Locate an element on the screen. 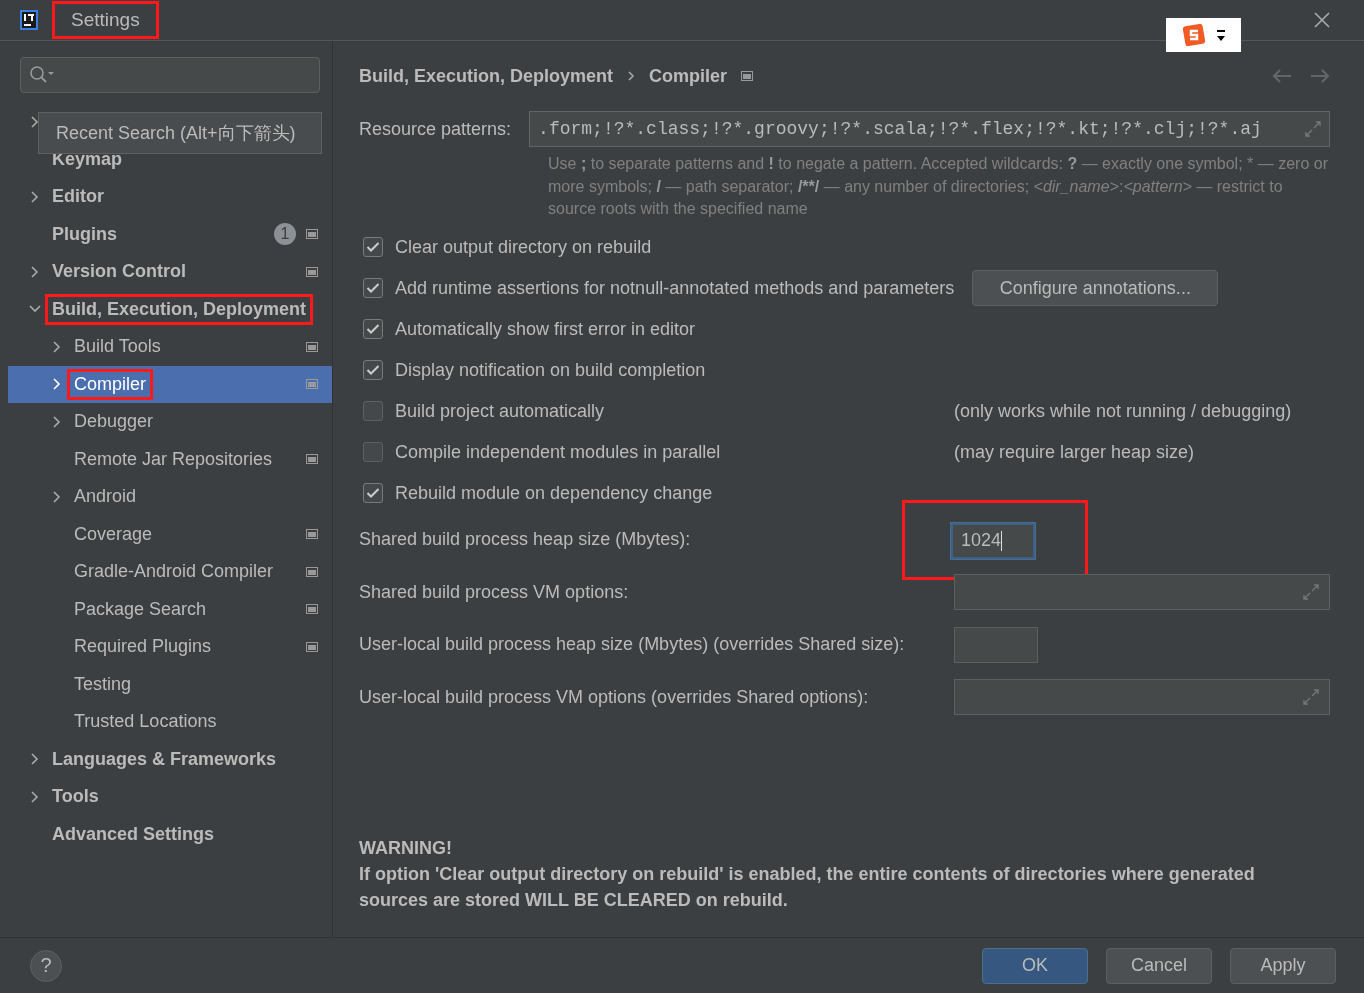 Image resolution: width=1364 pixels, height=993 pixels. hint-text: Use ; to separate patterns and ! to negate a pattern. Accepted wildcards: ? — exactly one symbol; * — zero or more symbols; / — path separator; /**/ — any number of directories; <dir_name>:<pattern> — restrict to source roots with the specified name is located at coordinates (938, 186).